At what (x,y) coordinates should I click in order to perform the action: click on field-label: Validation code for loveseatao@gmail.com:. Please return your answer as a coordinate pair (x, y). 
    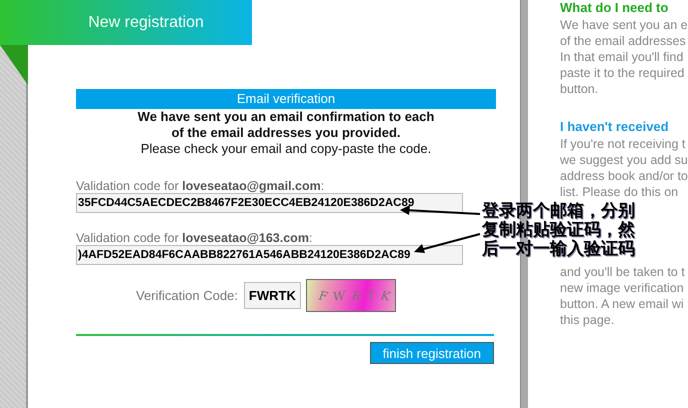
    Looking at the image, I should click on (200, 186).